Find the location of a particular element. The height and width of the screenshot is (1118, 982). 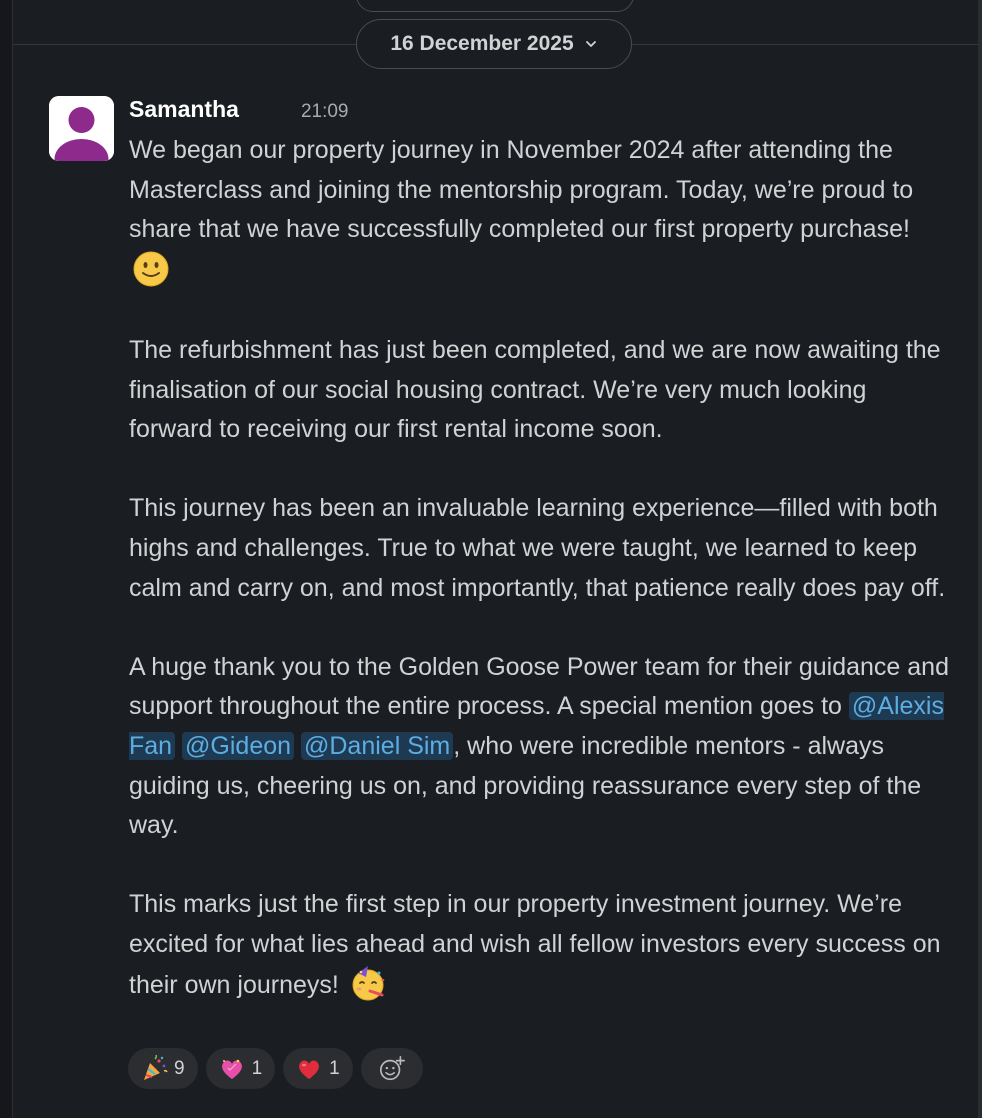

add-reaction-button is located at coordinates (391, 1068).